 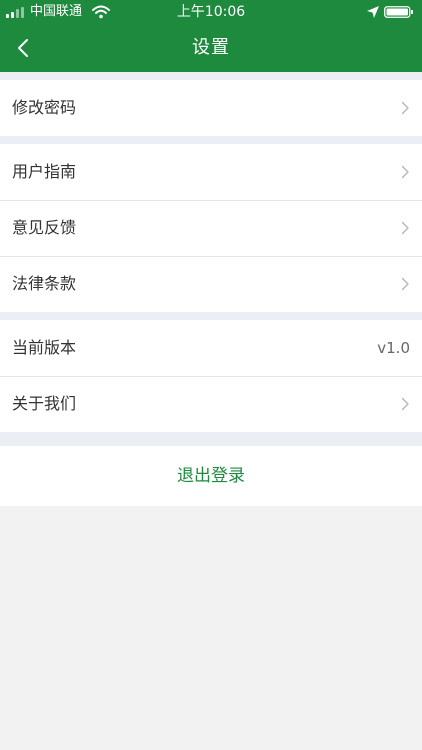 I want to click on version-value: v1.0, so click(x=393, y=348).